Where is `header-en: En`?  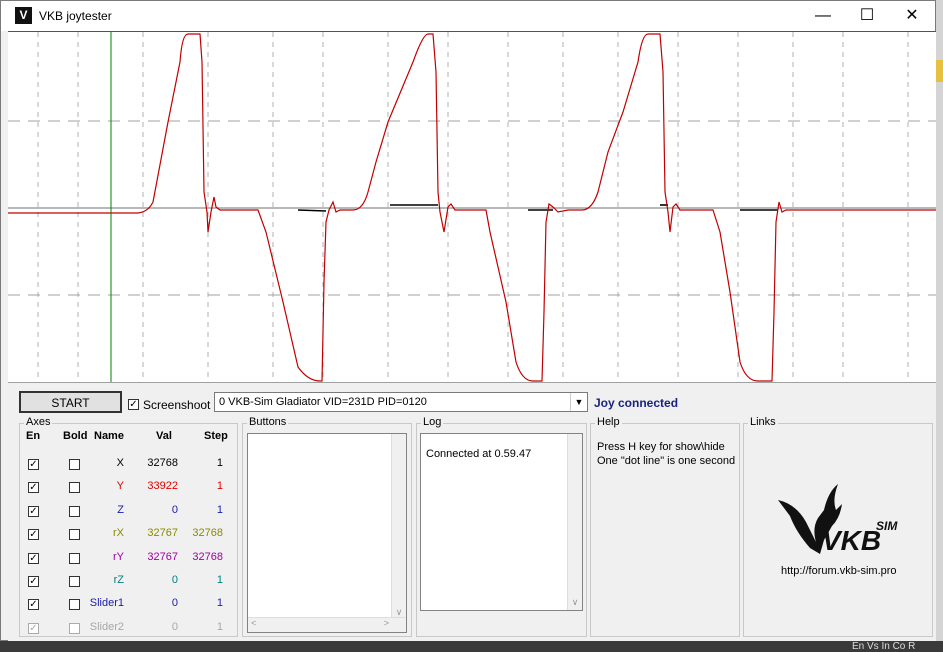
header-en: En is located at coordinates (33, 436).